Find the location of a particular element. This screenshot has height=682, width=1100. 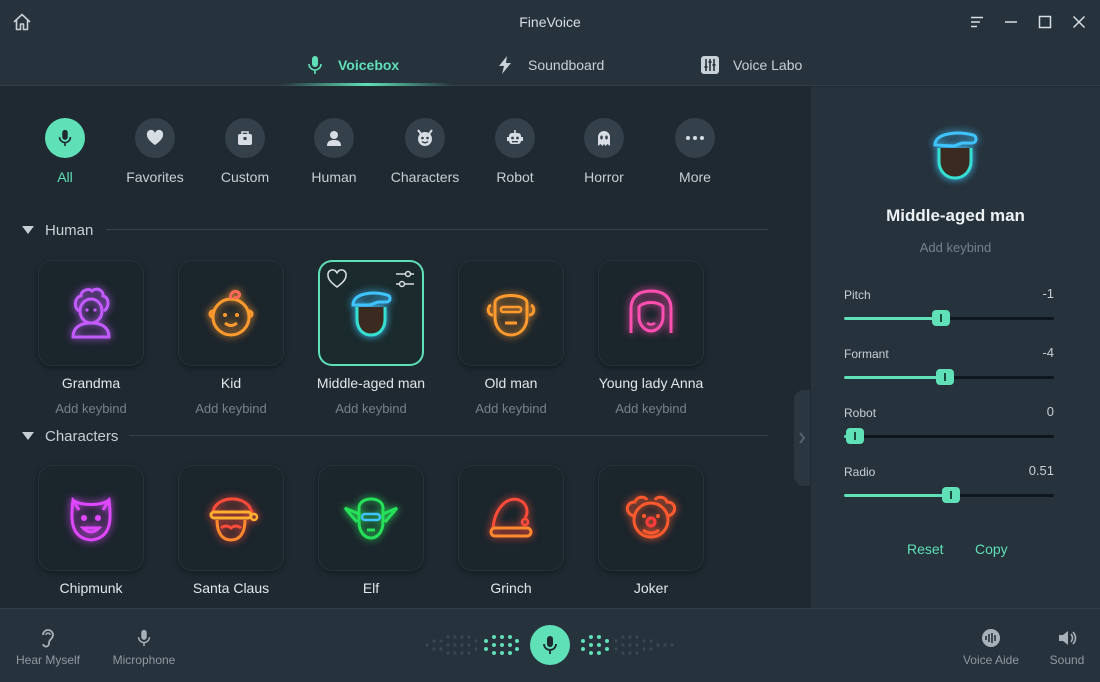

voice-level-left-icon is located at coordinates (472, 645).